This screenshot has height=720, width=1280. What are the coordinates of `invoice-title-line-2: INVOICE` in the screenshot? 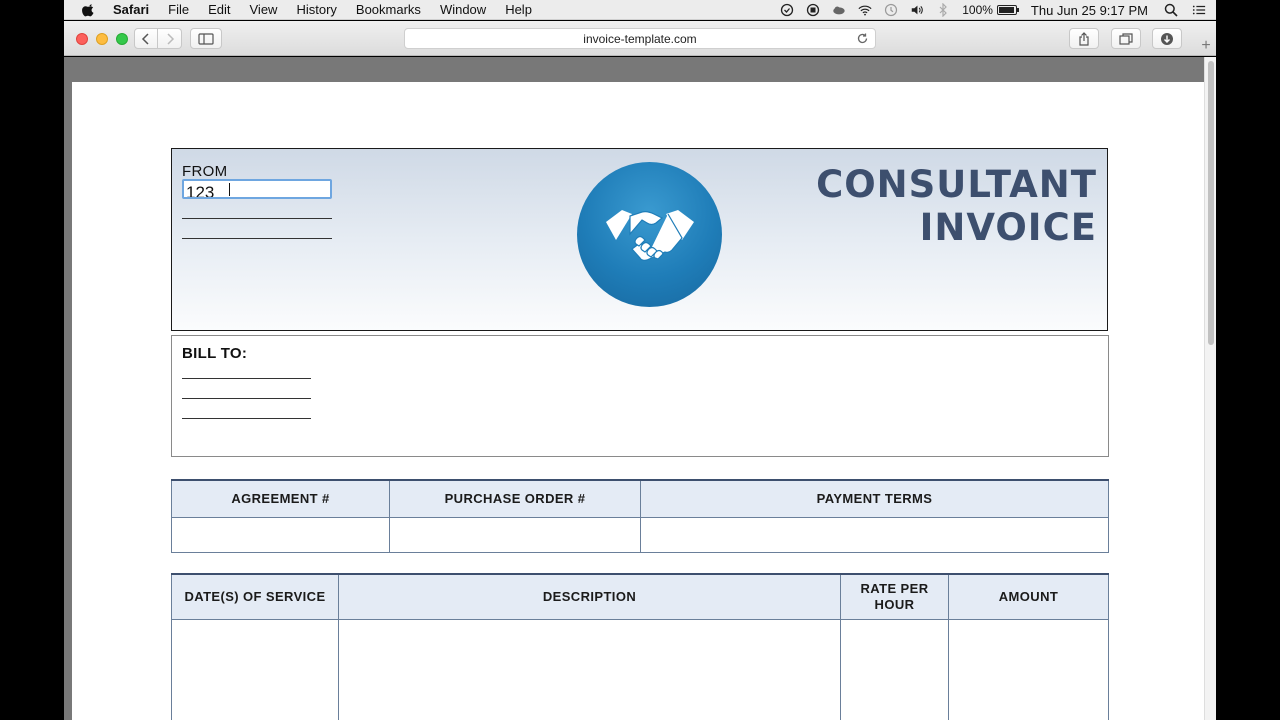 It's located at (1008, 227).